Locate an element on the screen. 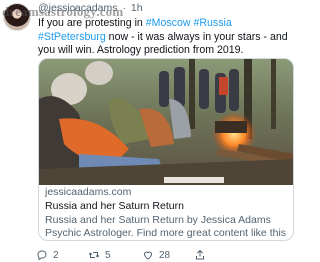  retweet-button: 5 is located at coordinates (99, 255).